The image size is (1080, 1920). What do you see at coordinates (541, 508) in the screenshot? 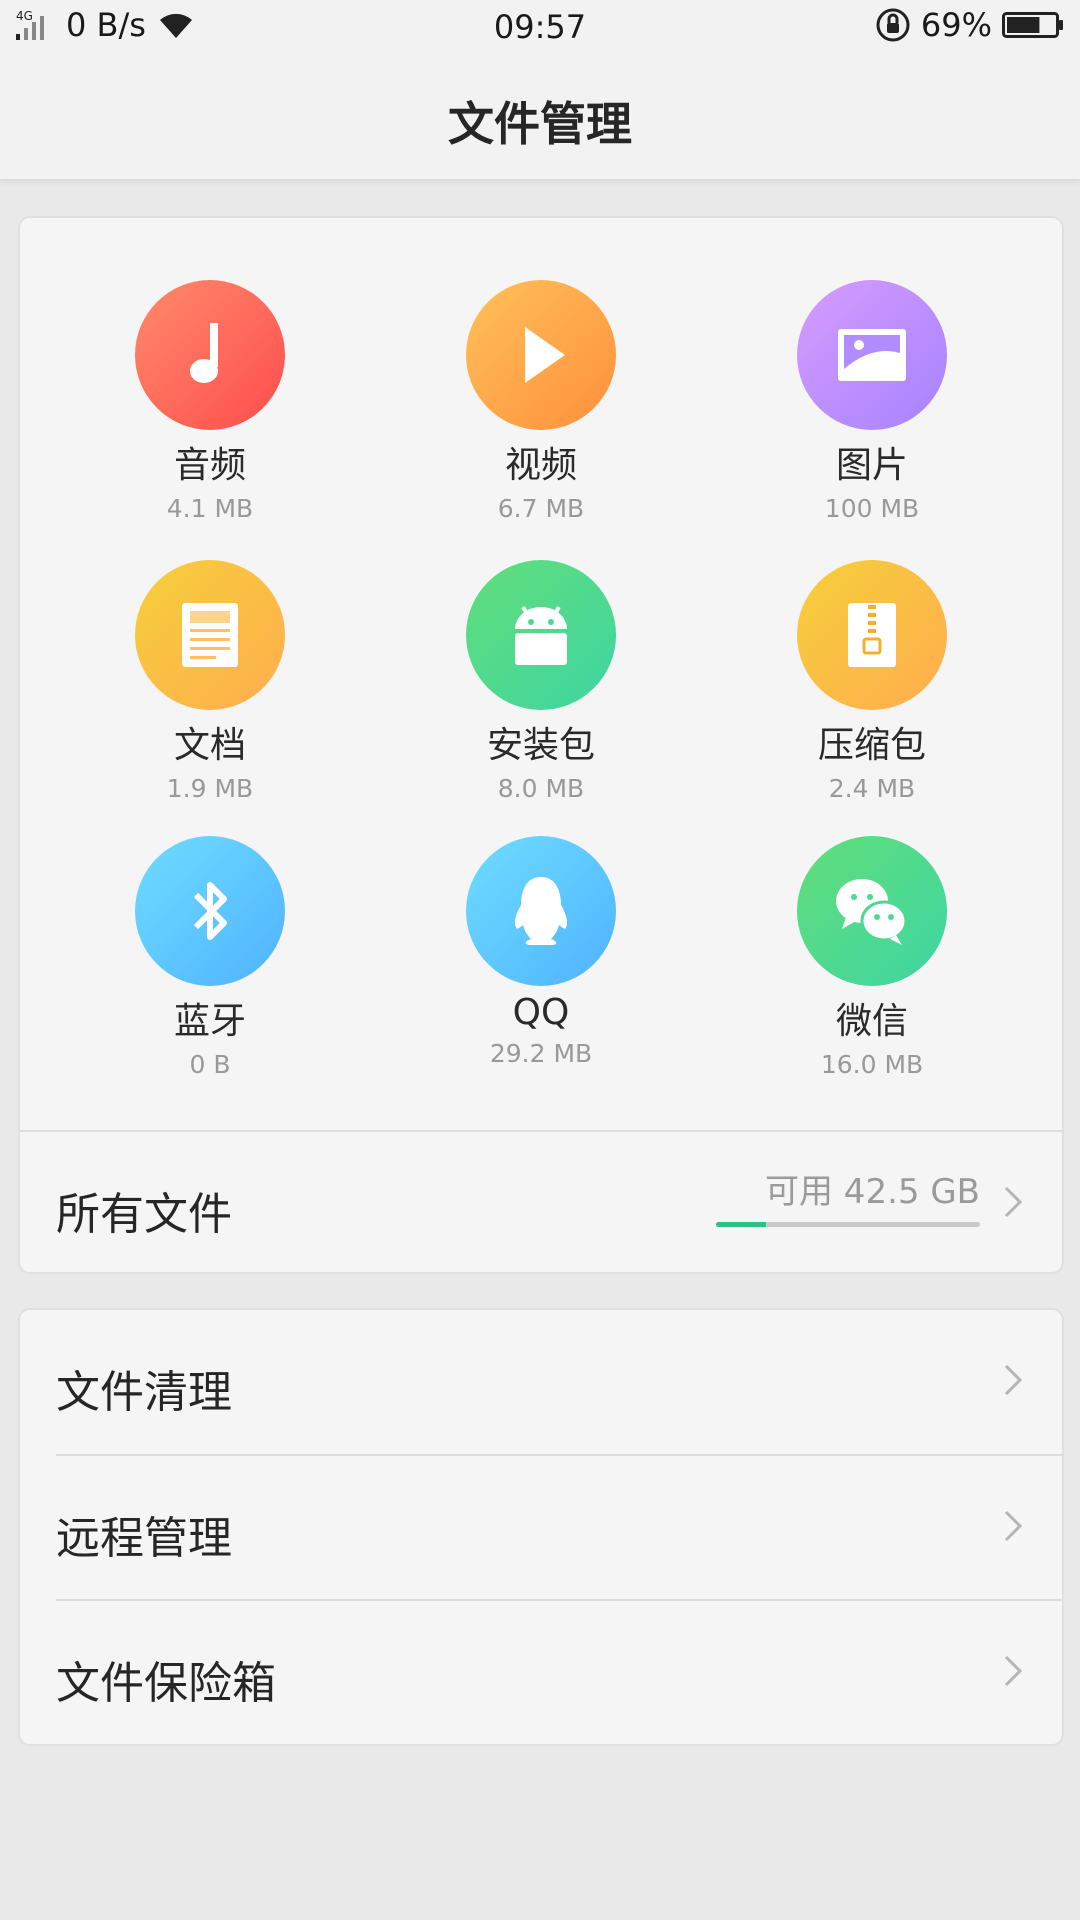
I see `category-size: 6.7 MB` at bounding box center [541, 508].